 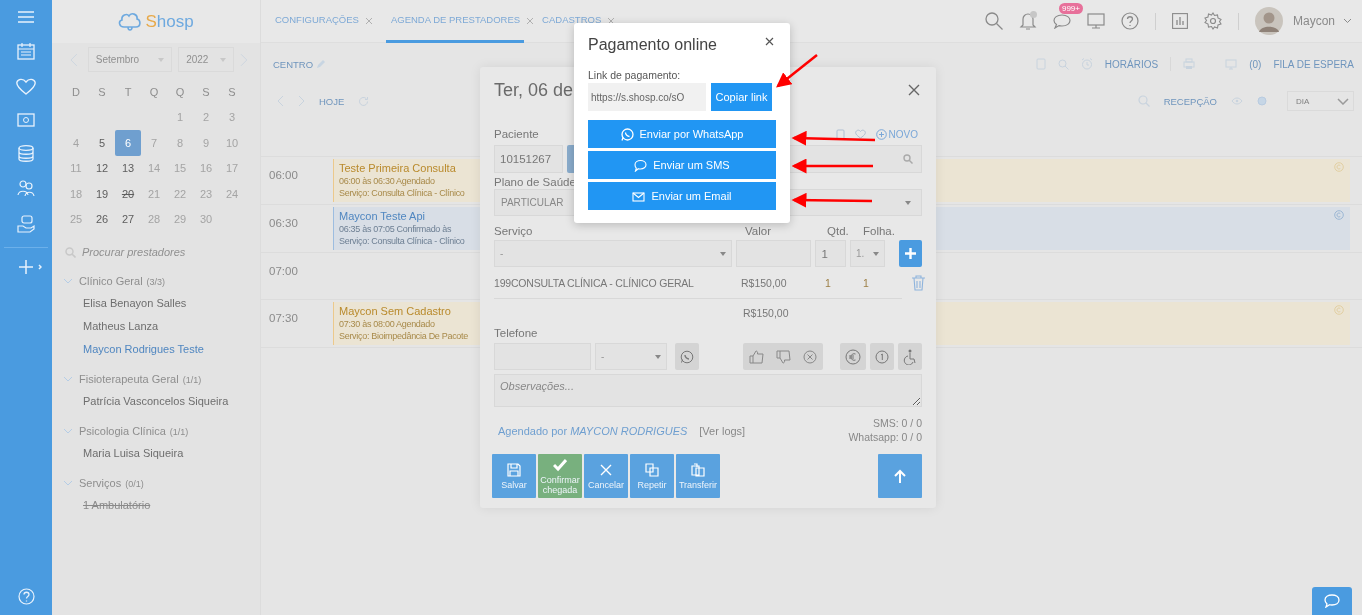 I want to click on group-count: (3/3), so click(x=156, y=282).